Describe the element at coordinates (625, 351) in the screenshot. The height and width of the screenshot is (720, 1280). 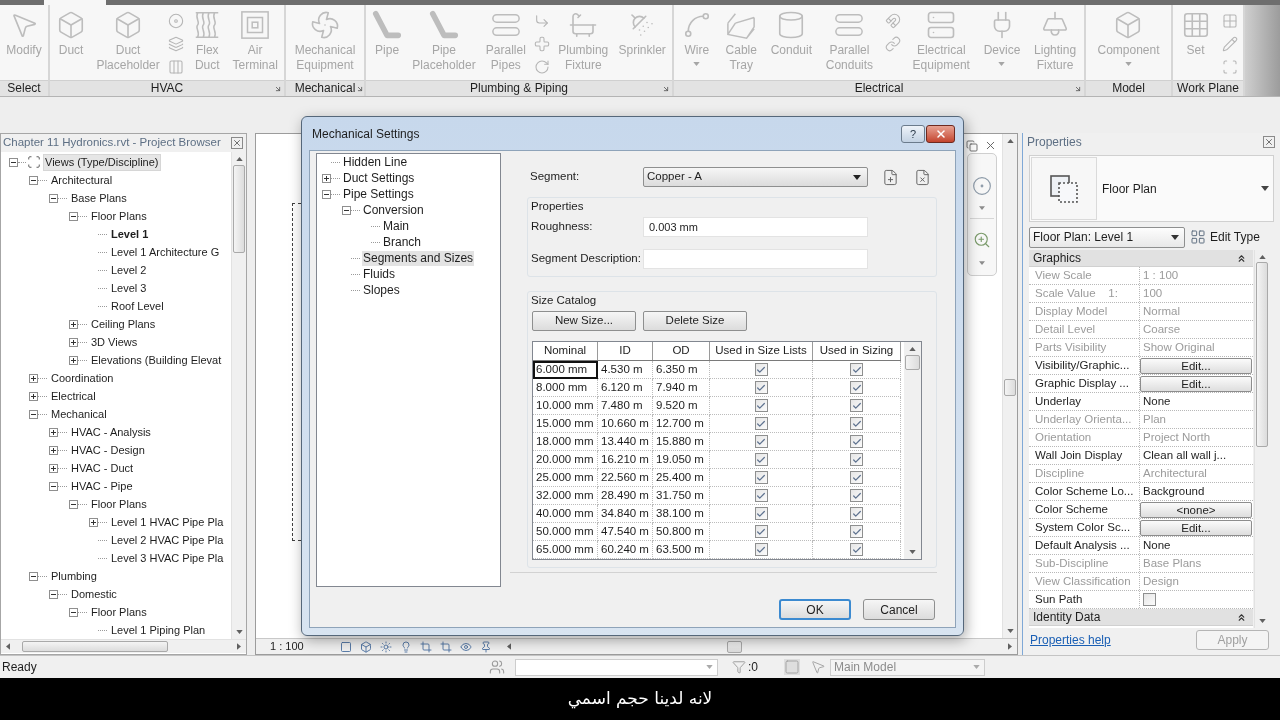
I see `column-header: ID` at that location.